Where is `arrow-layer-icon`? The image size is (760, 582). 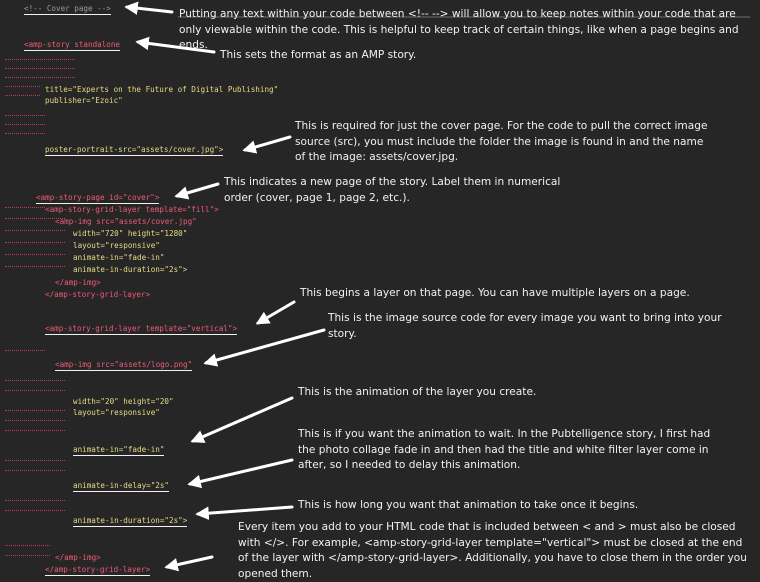 arrow-layer-icon is located at coordinates (275, 312).